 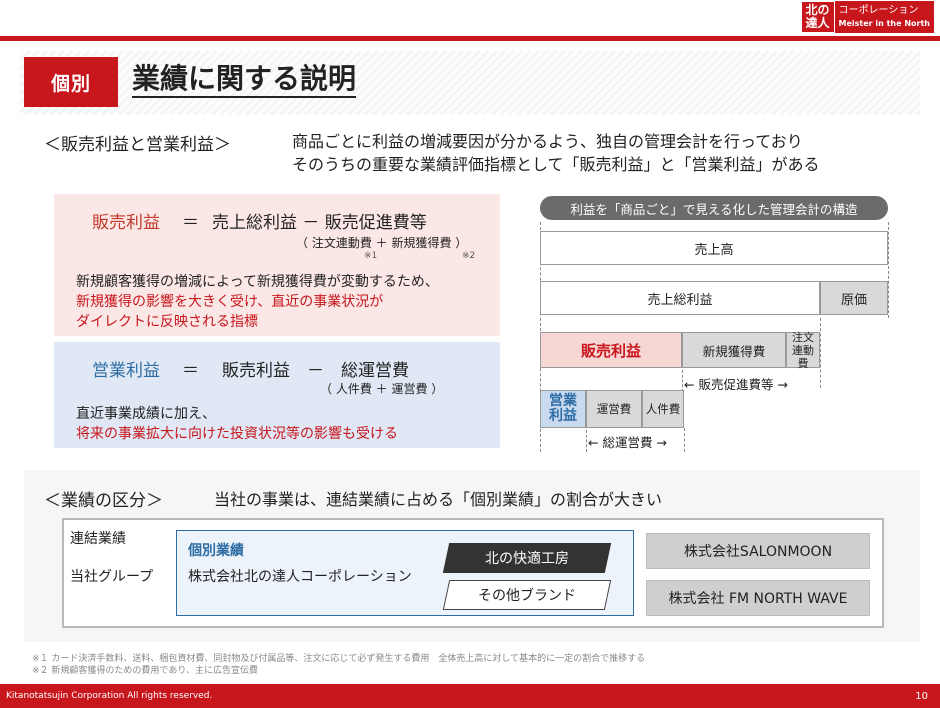 I want to click on sales-profit-label: 販売利益, so click(x=126, y=223).